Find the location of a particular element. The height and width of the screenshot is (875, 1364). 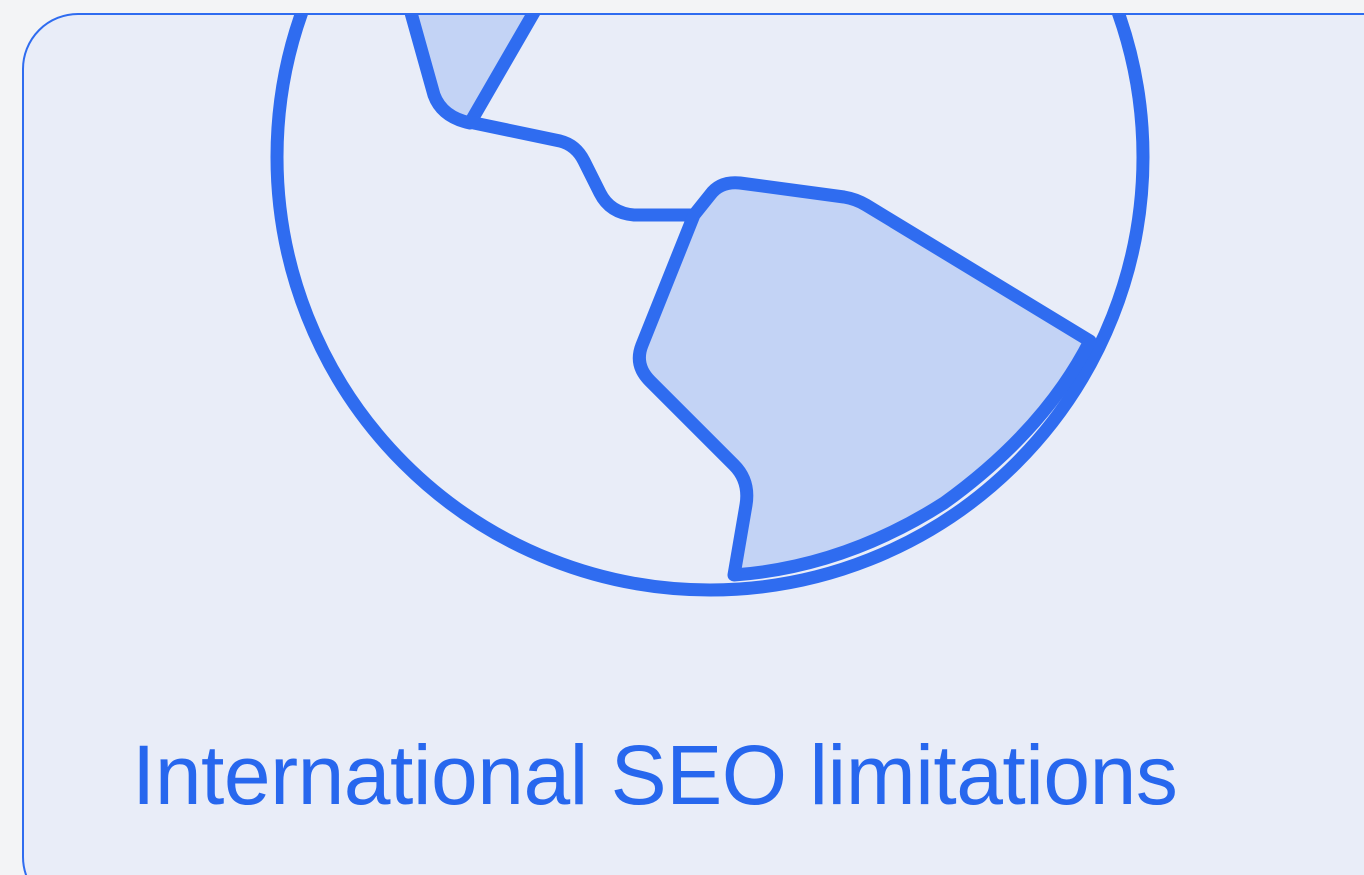

central-america-line is located at coordinates (584, 169).